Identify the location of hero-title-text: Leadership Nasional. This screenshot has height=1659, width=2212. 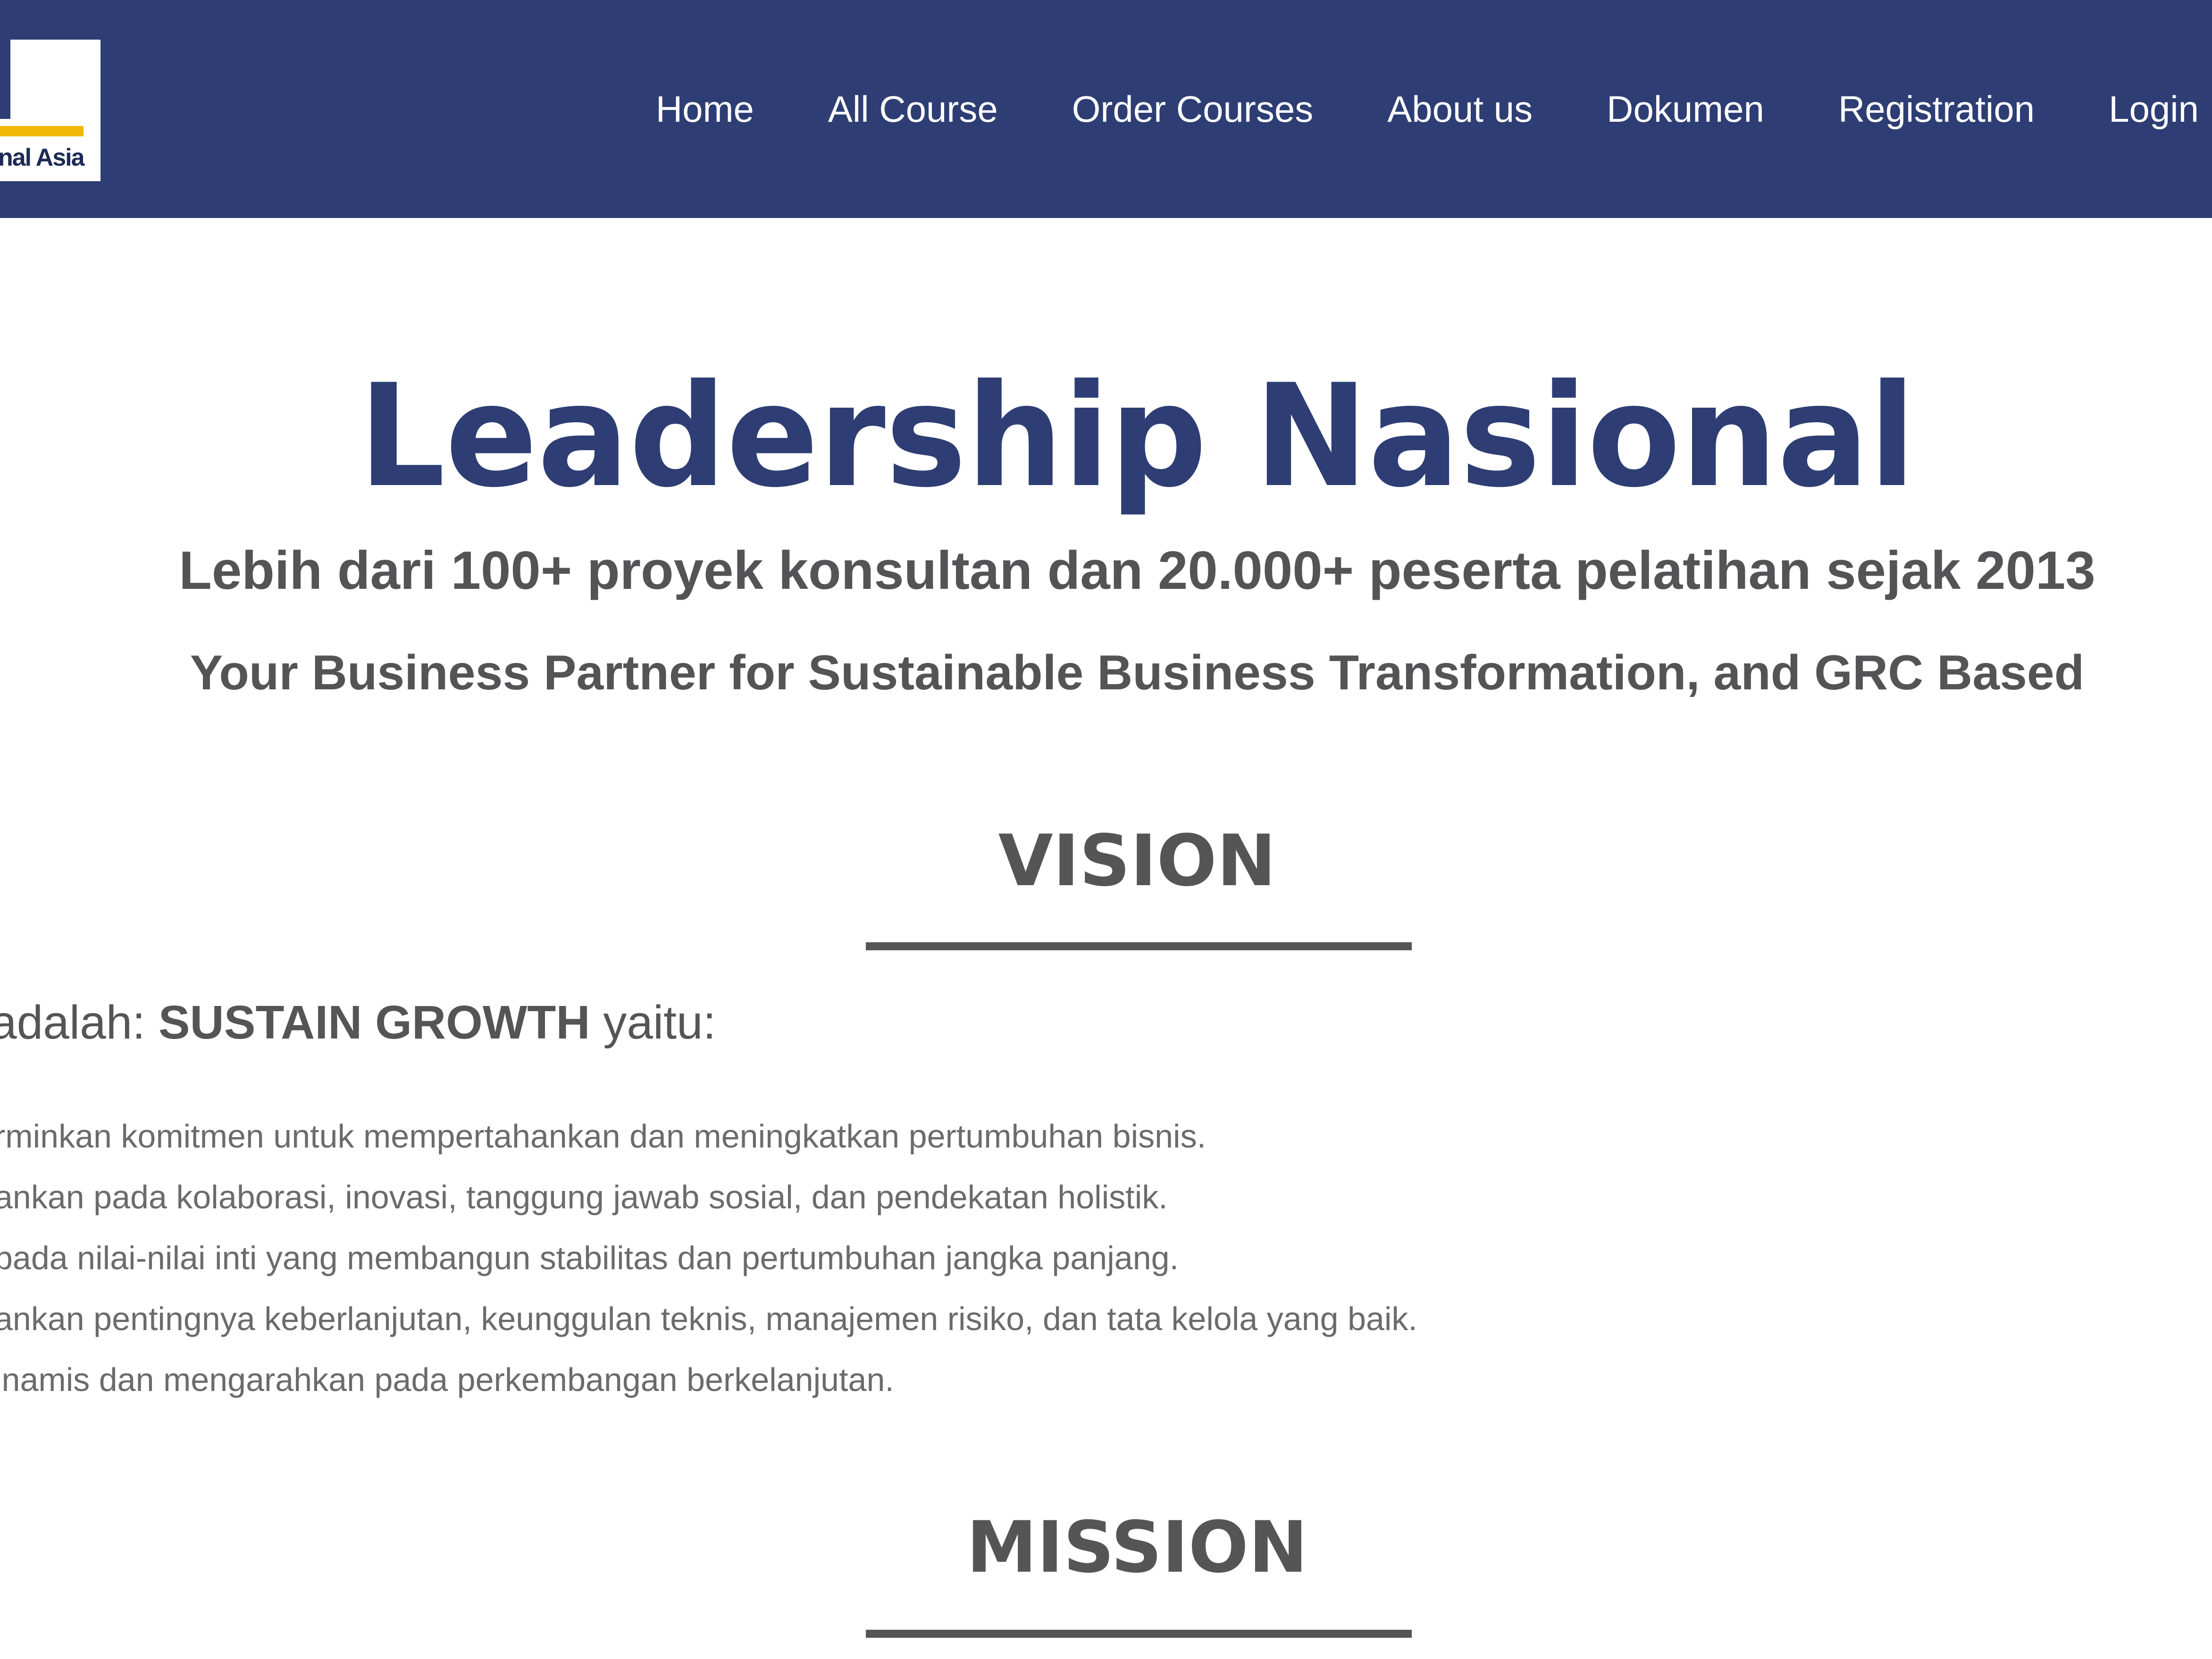
(1137, 437).